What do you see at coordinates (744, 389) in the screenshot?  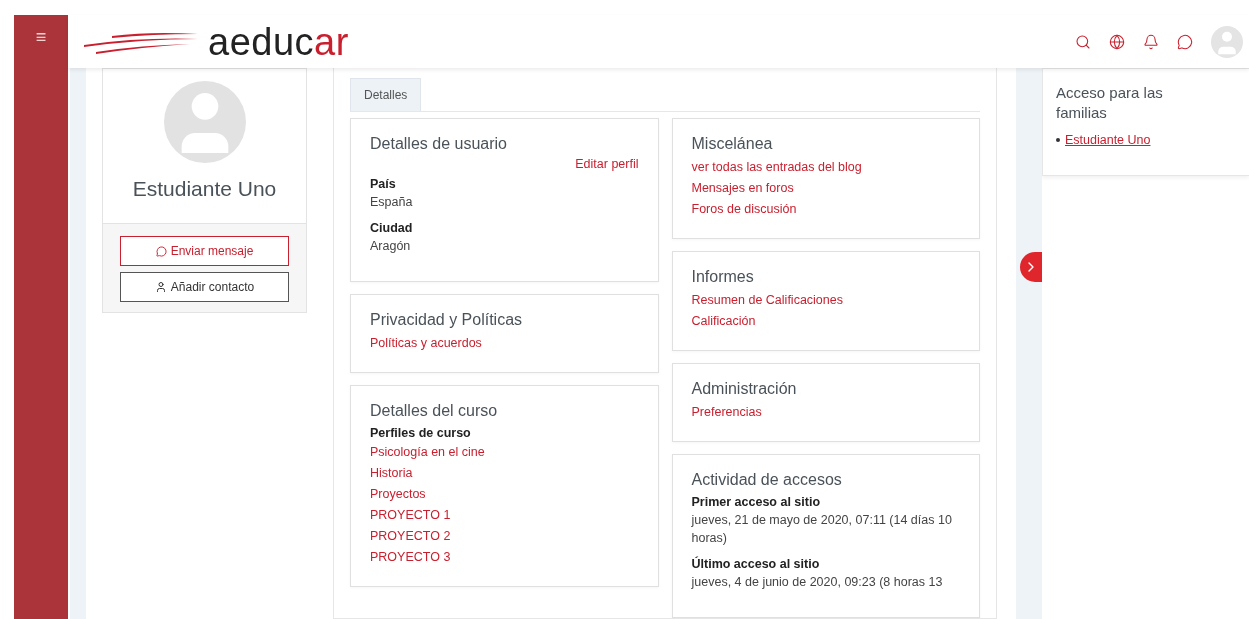 I see `card-title: Administración` at bounding box center [744, 389].